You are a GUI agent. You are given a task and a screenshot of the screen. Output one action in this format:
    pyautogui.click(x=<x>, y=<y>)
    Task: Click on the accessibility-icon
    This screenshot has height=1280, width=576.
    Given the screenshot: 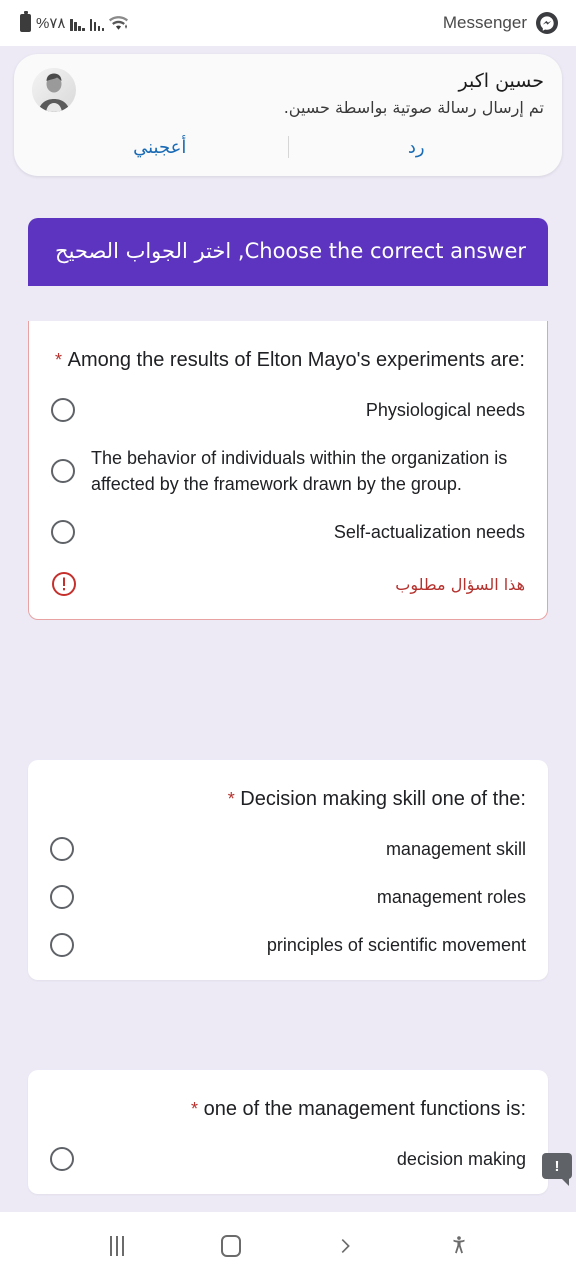 What is the action you would take?
    pyautogui.click(x=459, y=1245)
    